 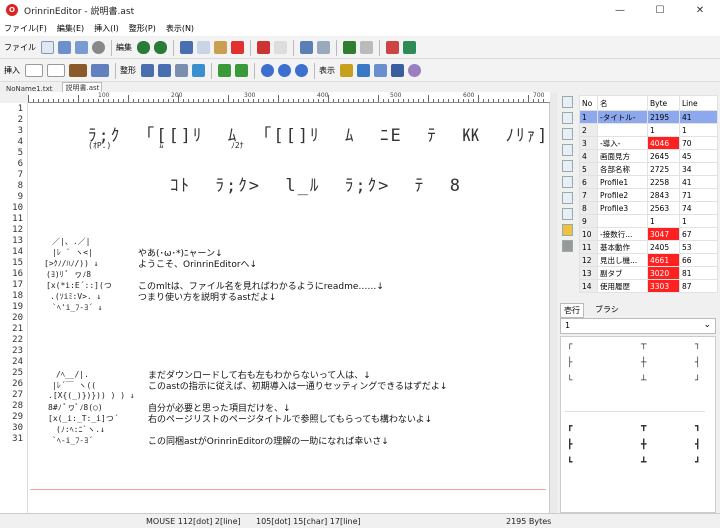 What do you see at coordinates (366, 47) in the screenshot?
I see `page-copy-icon` at bounding box center [366, 47].